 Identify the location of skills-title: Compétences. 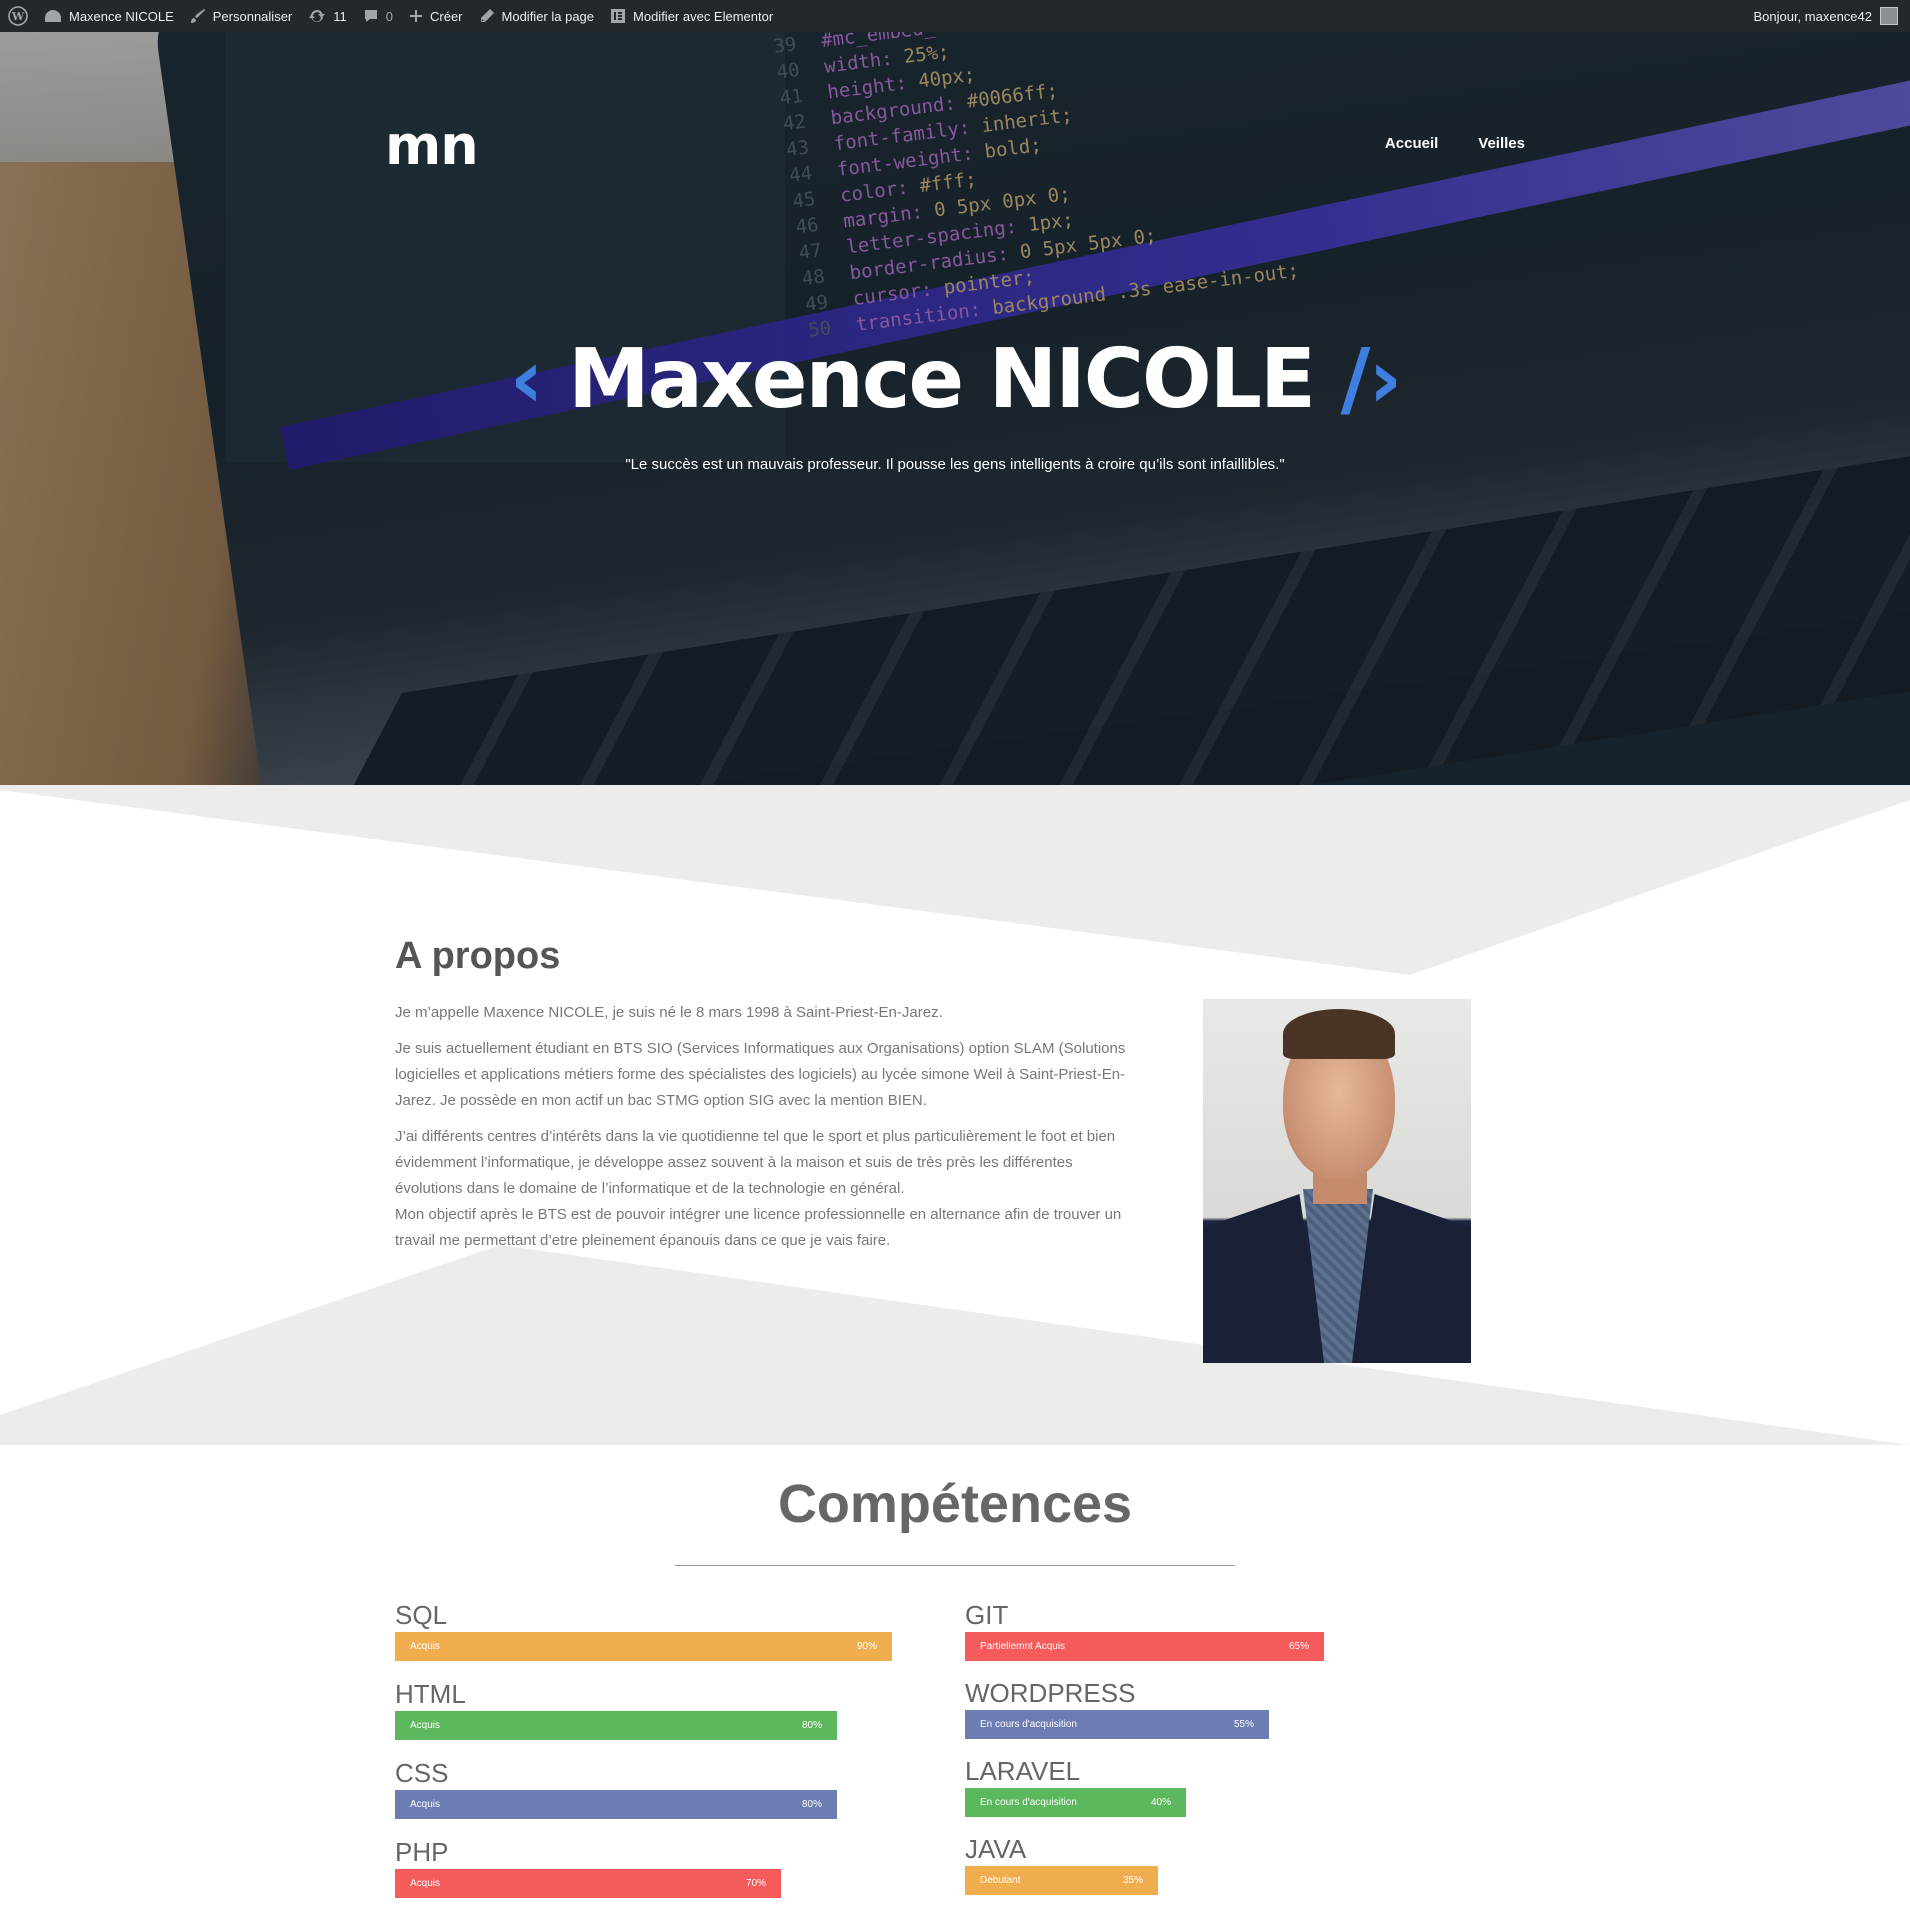
(955, 1504).